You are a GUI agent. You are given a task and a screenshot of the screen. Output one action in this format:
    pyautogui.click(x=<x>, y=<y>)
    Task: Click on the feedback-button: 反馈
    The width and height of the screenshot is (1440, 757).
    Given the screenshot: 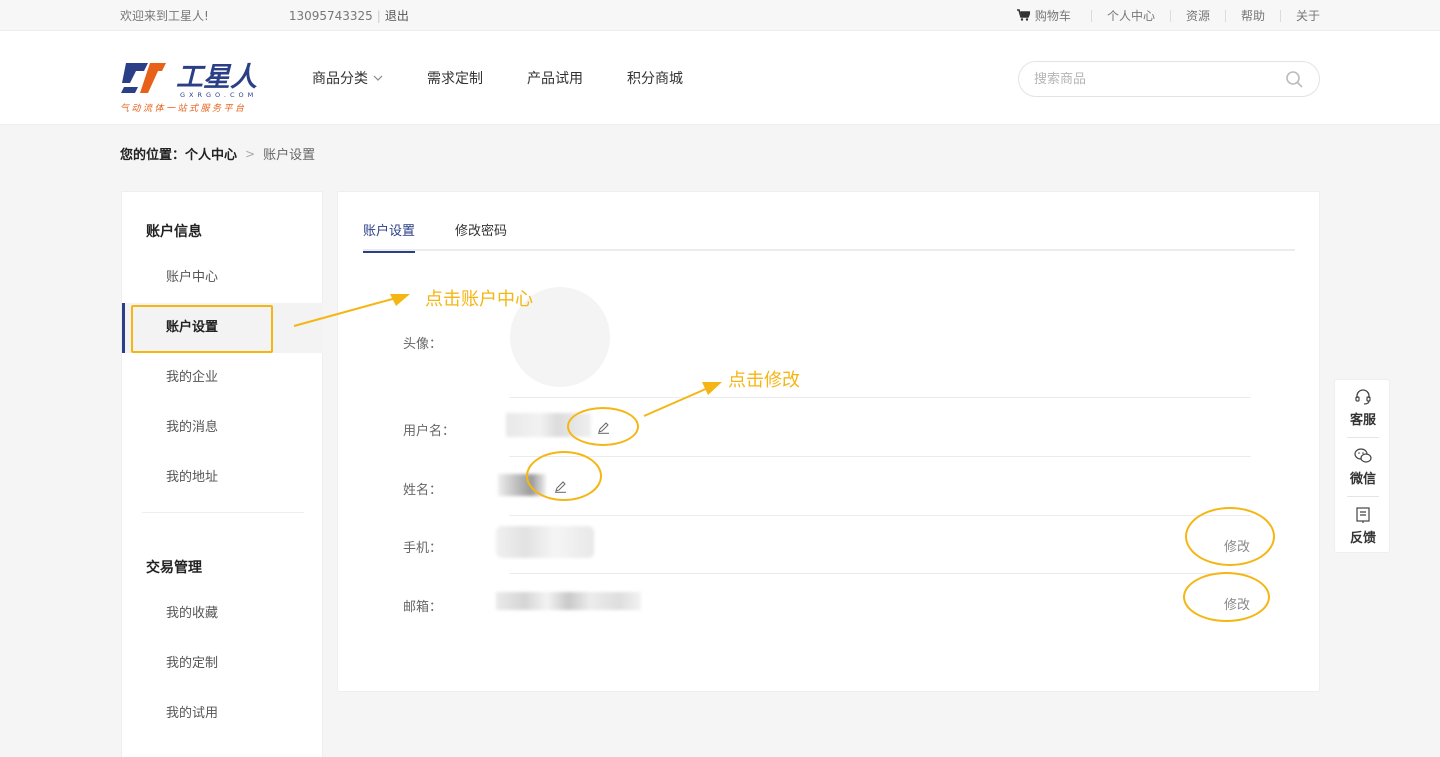 What is the action you would take?
    pyautogui.click(x=1363, y=527)
    